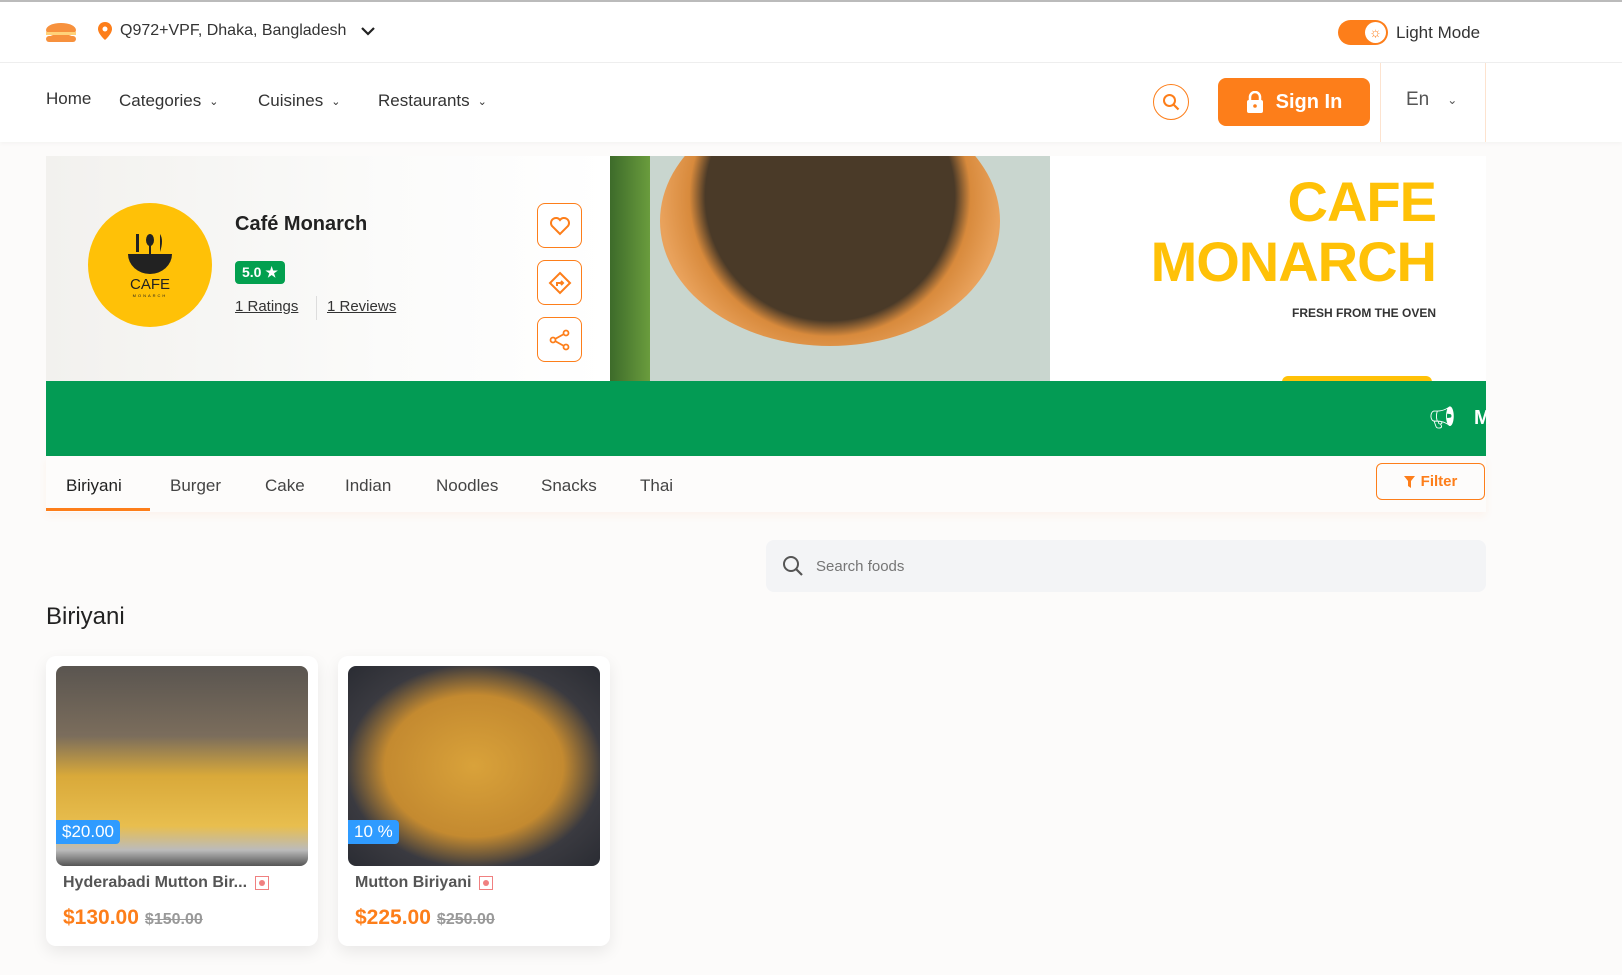  What do you see at coordinates (368, 31) in the screenshot?
I see `chevron-down-icon` at bounding box center [368, 31].